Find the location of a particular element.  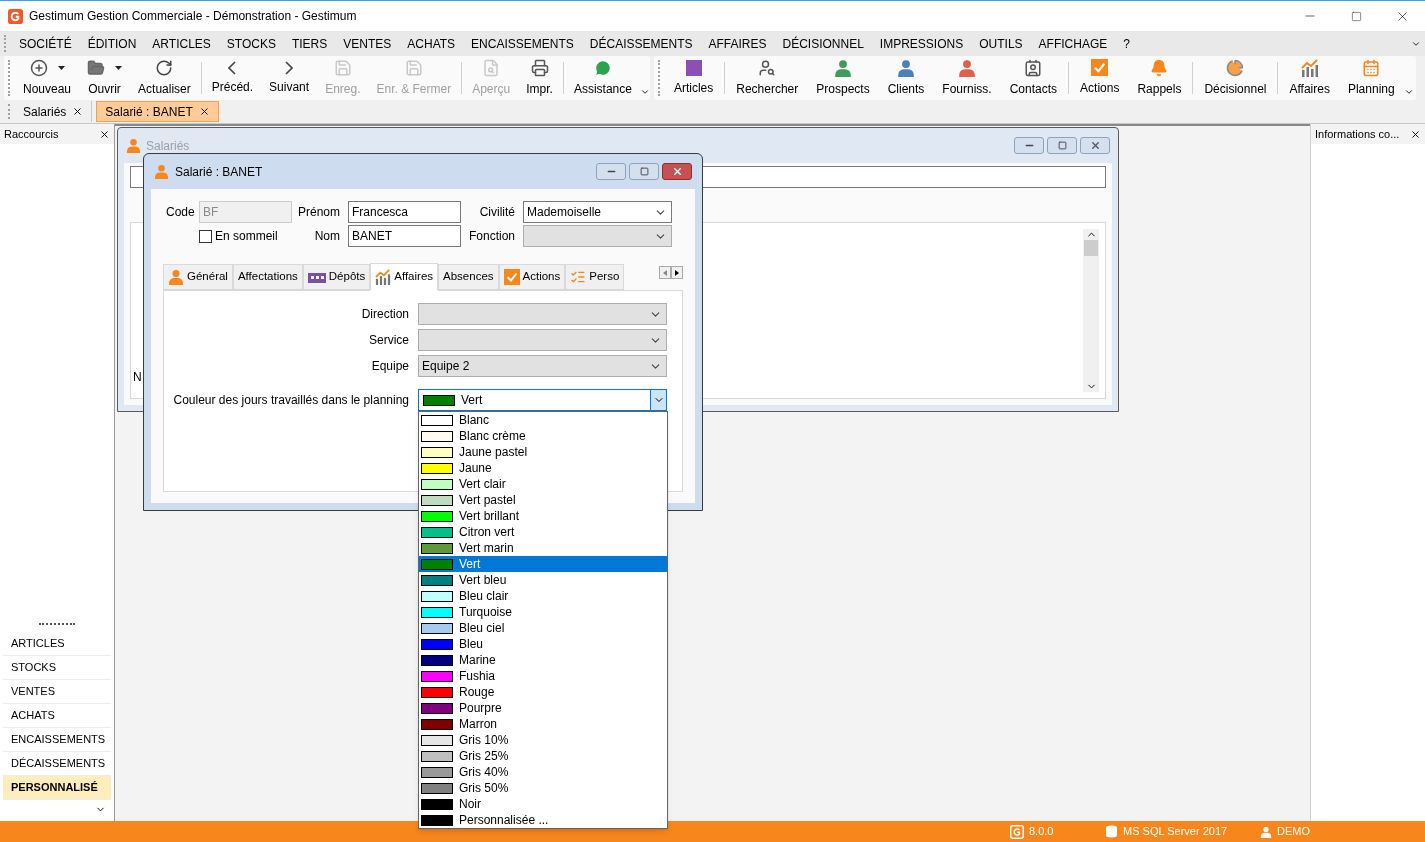

toolbar-button: Actions is located at coordinates (1100, 78).